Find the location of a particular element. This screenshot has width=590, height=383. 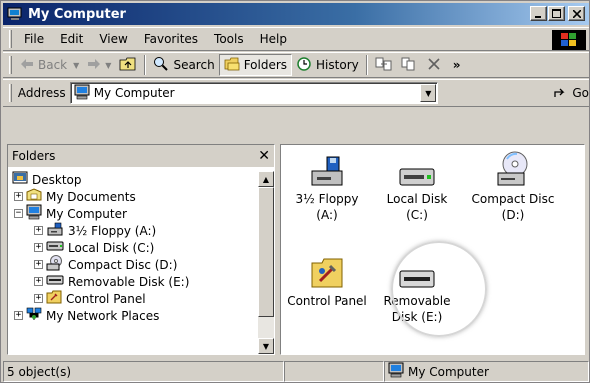

move-to-icon is located at coordinates (384, 65).